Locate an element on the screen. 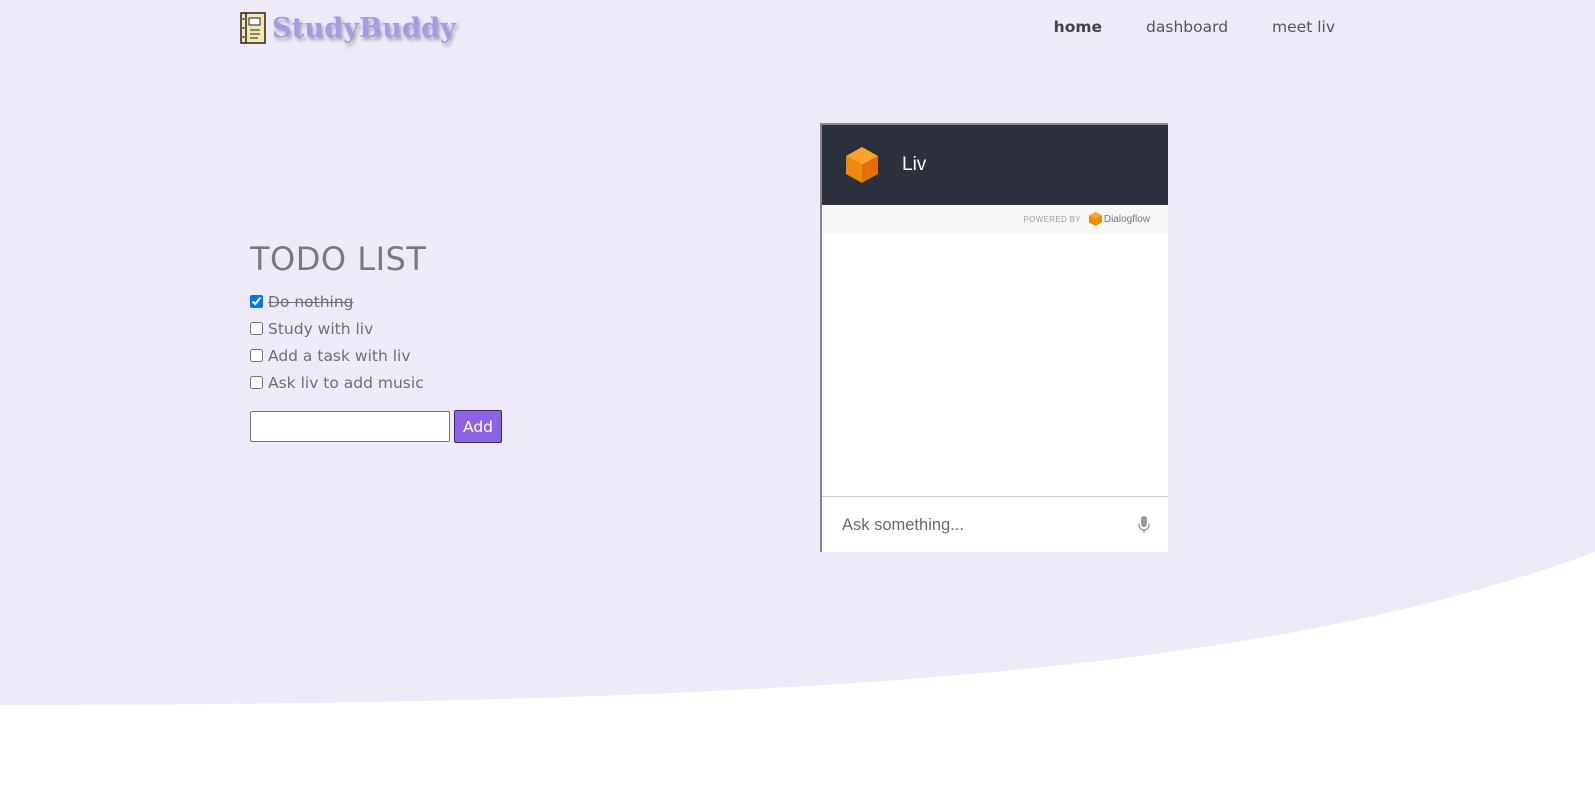  todo-item: Add a task with liv is located at coordinates (376, 355).